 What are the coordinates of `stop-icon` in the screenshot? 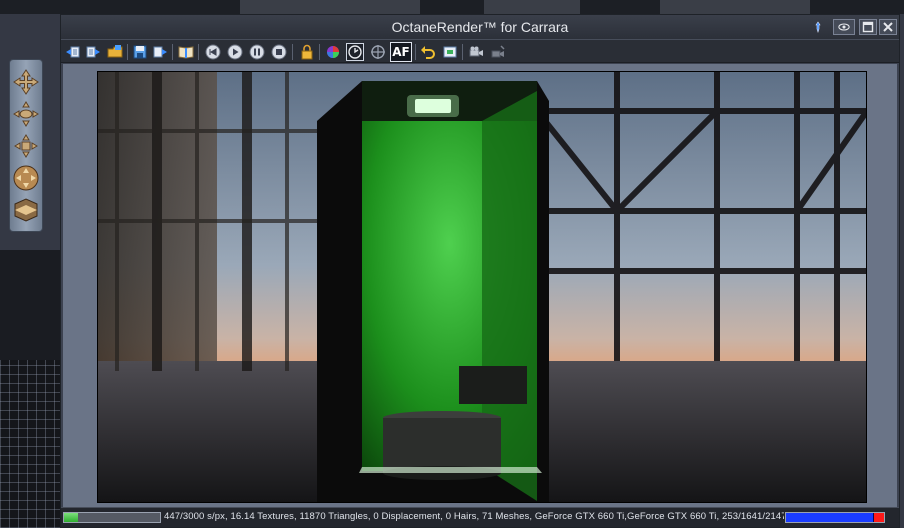 It's located at (279, 52).